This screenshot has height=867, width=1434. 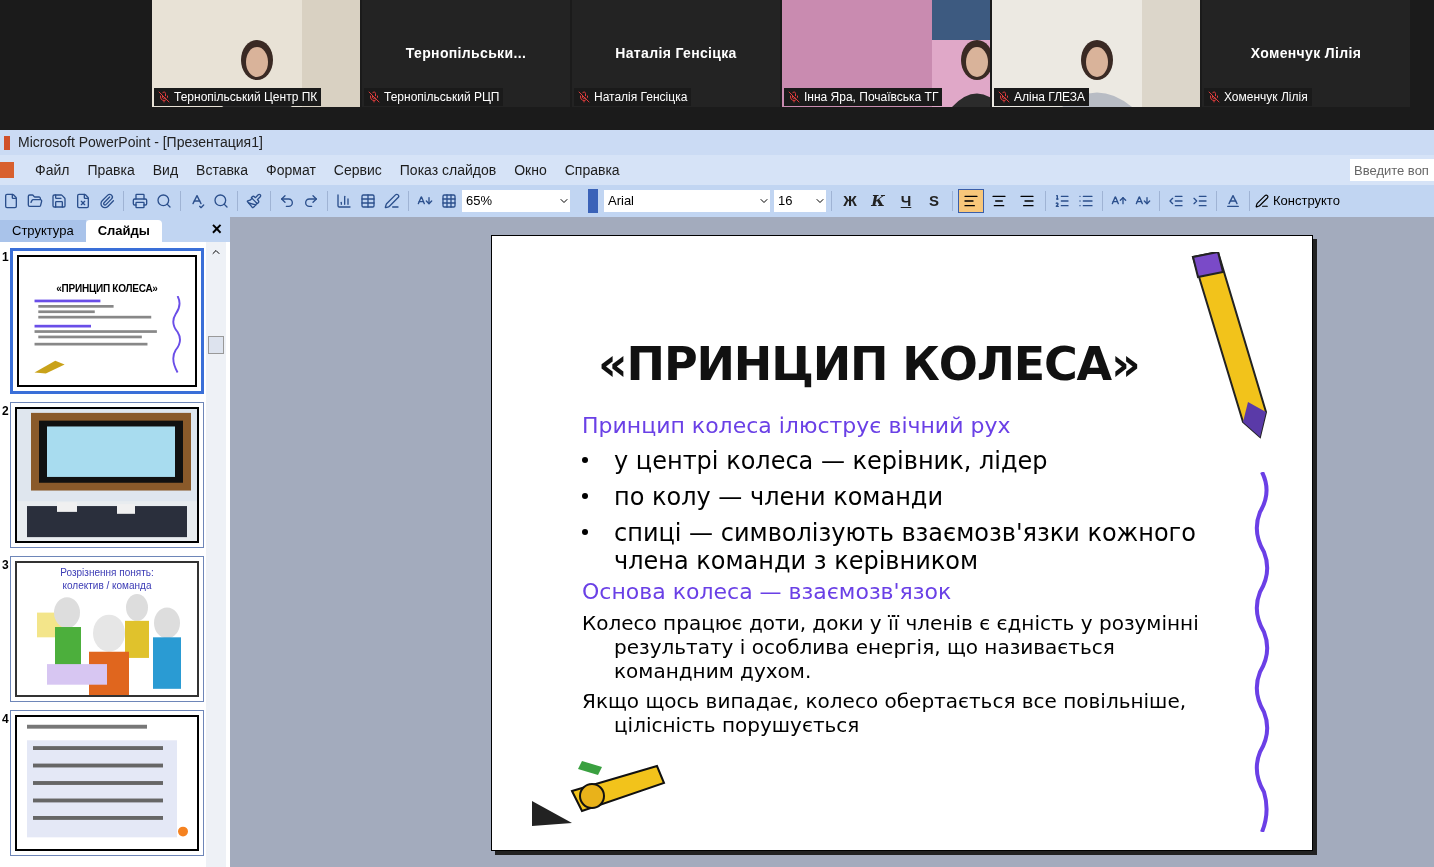 What do you see at coordinates (871, 97) in the screenshot?
I see `participant-label-text: Інна Яра, Почаївська ТГ` at bounding box center [871, 97].